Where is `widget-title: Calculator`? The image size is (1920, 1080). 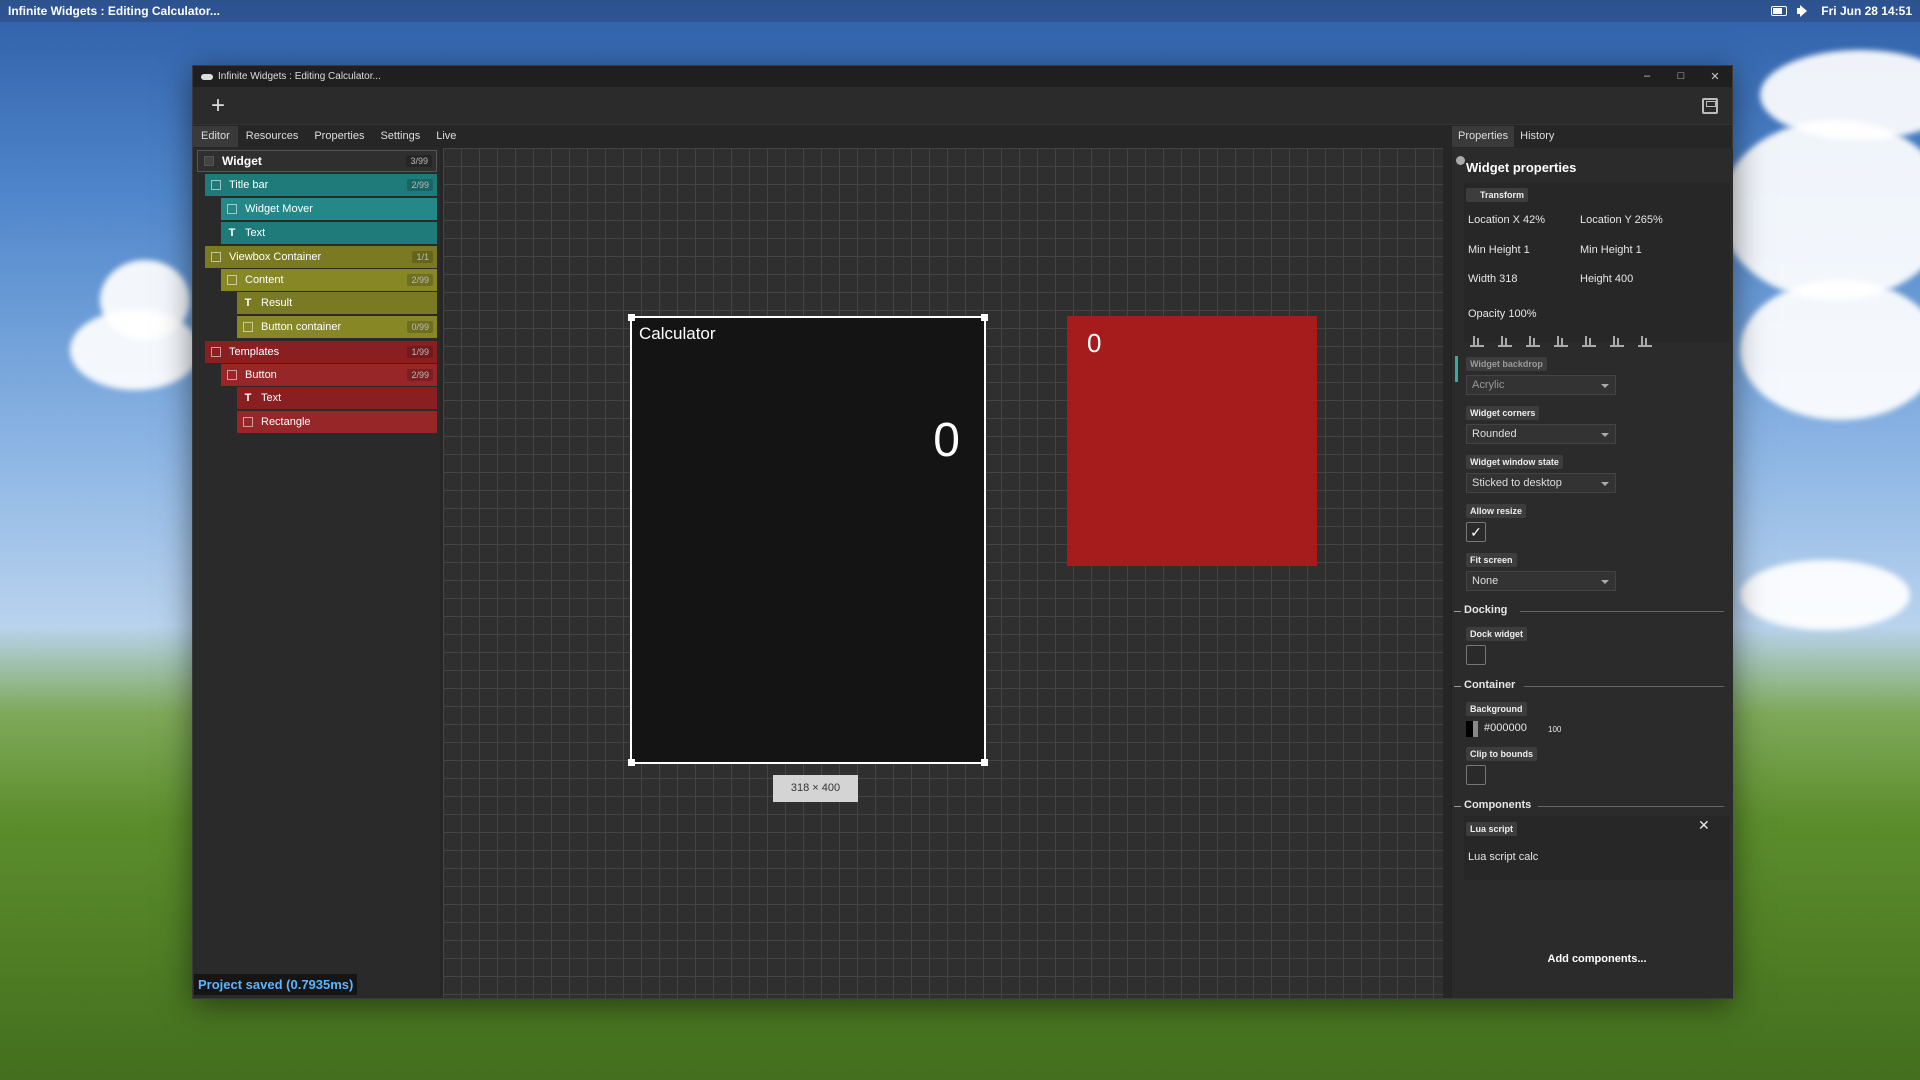
widget-title: Calculator is located at coordinates (677, 334).